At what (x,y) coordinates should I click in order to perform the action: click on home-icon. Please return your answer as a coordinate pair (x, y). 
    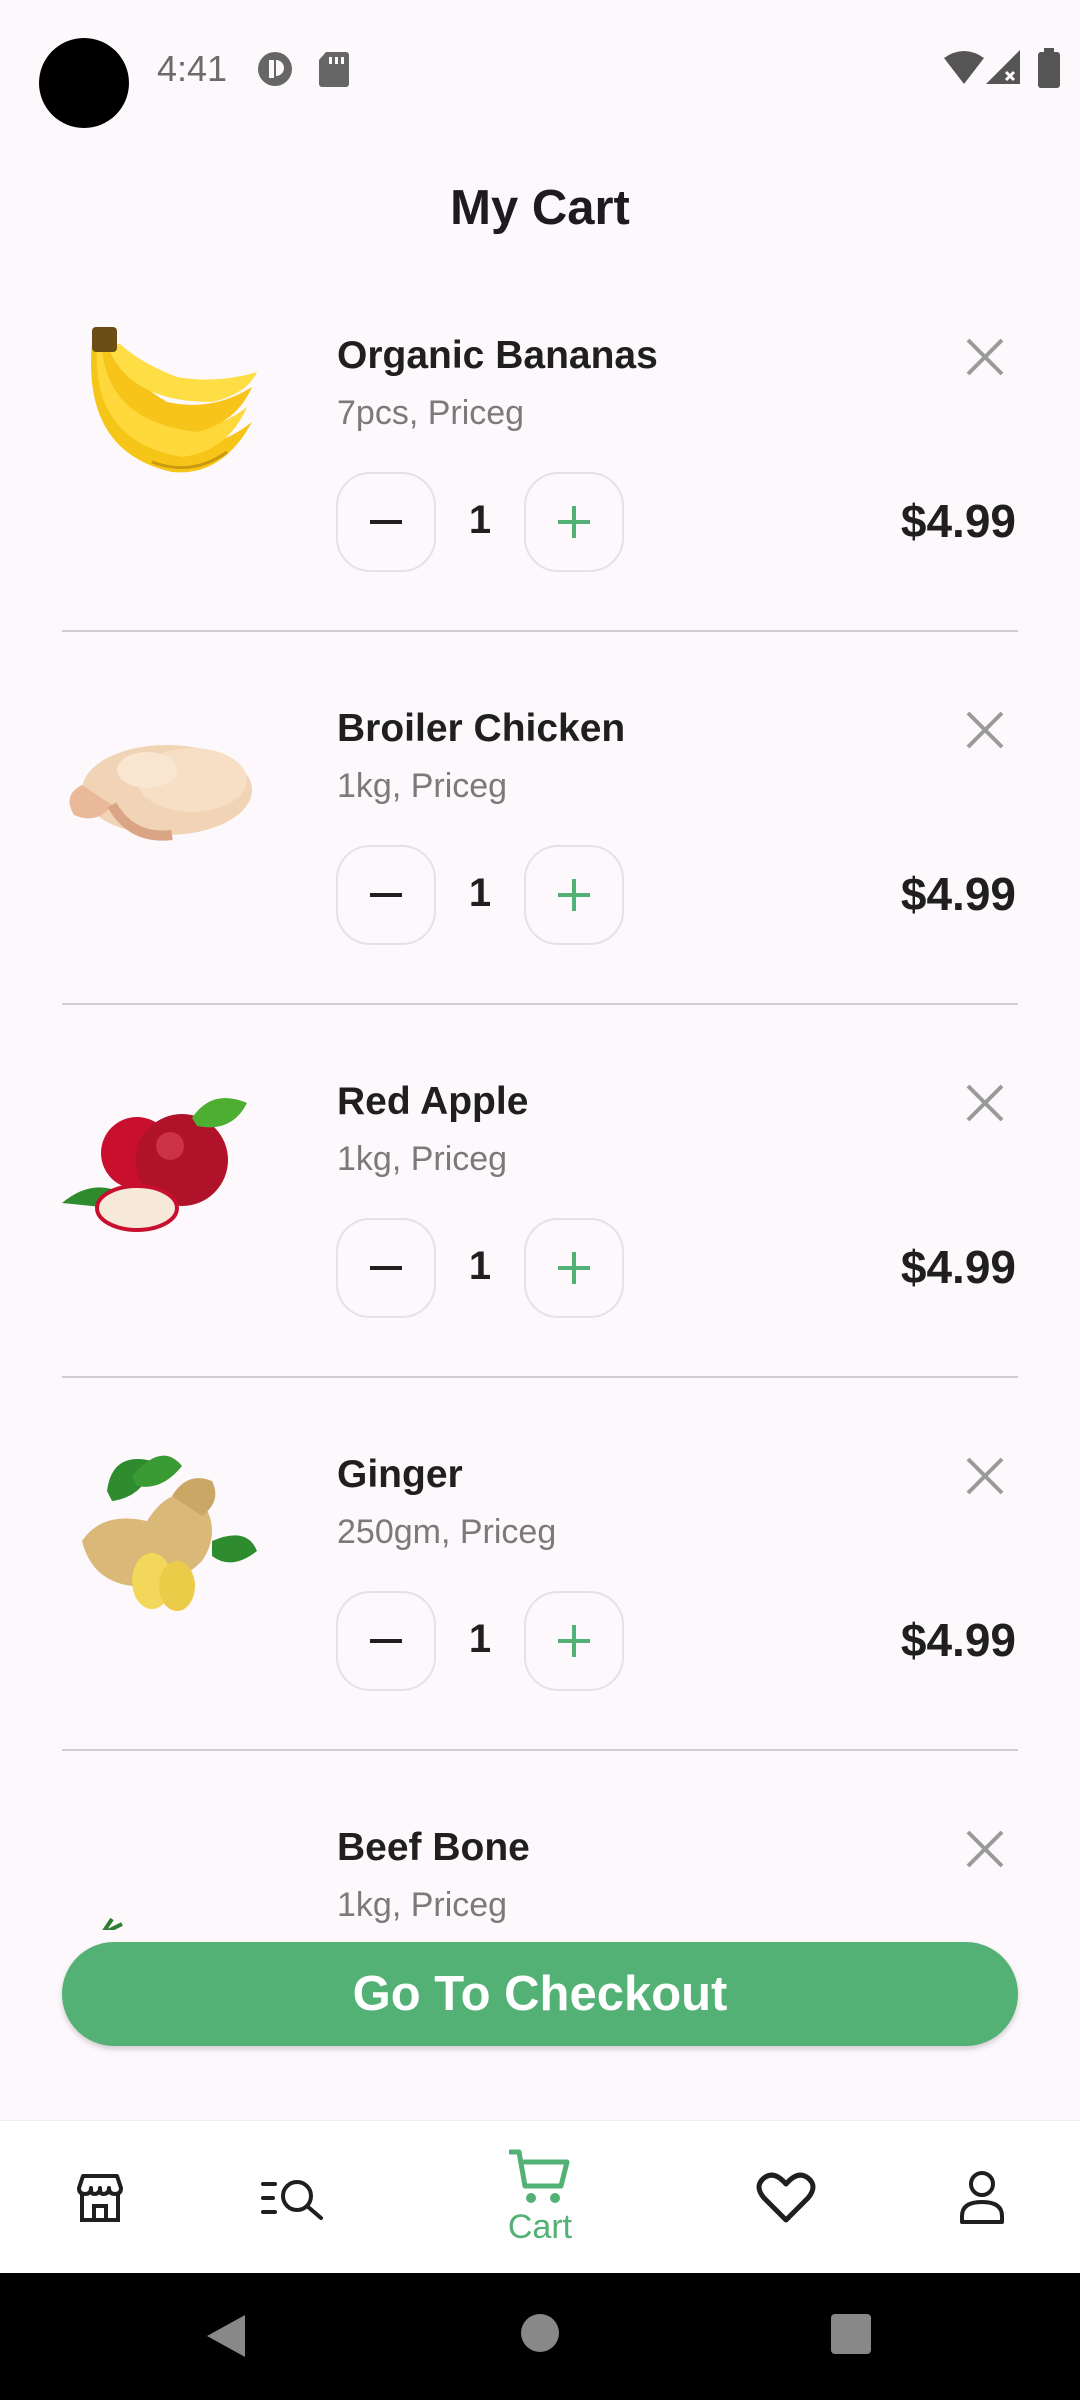
    Looking at the image, I should click on (540, 2333).